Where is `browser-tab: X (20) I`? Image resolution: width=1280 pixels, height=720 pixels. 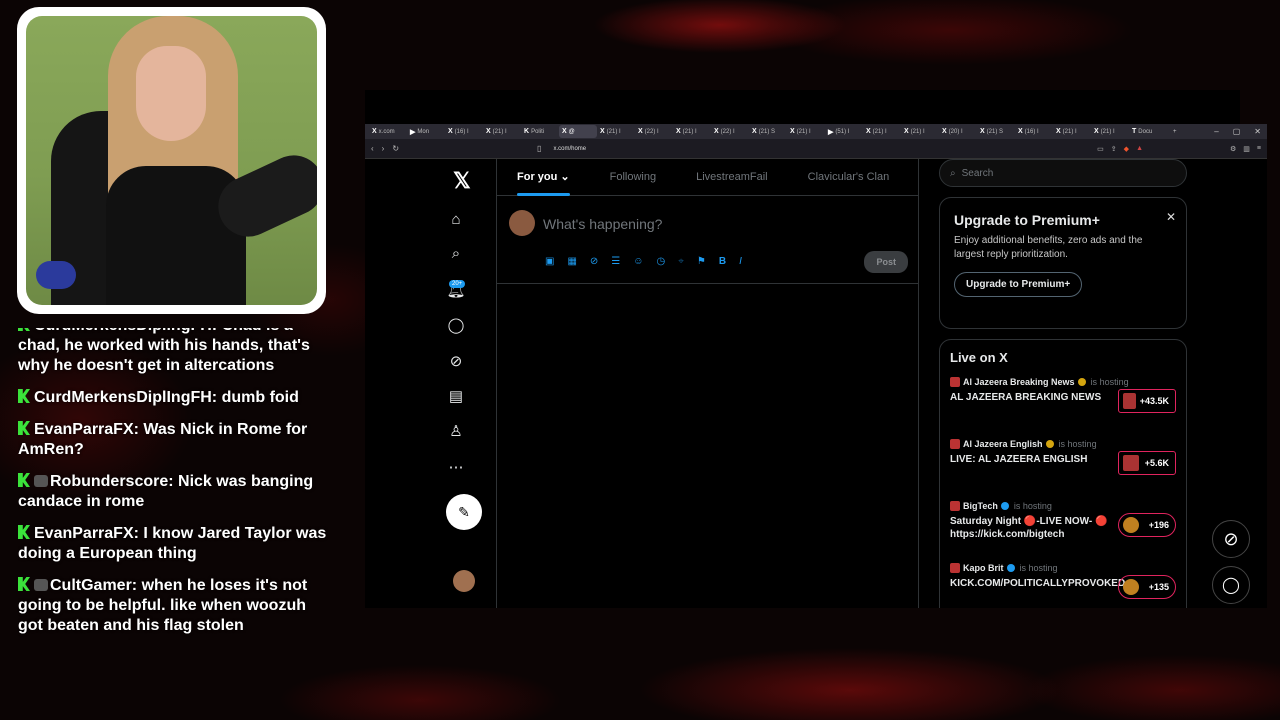 browser-tab: X (20) I is located at coordinates (958, 131).